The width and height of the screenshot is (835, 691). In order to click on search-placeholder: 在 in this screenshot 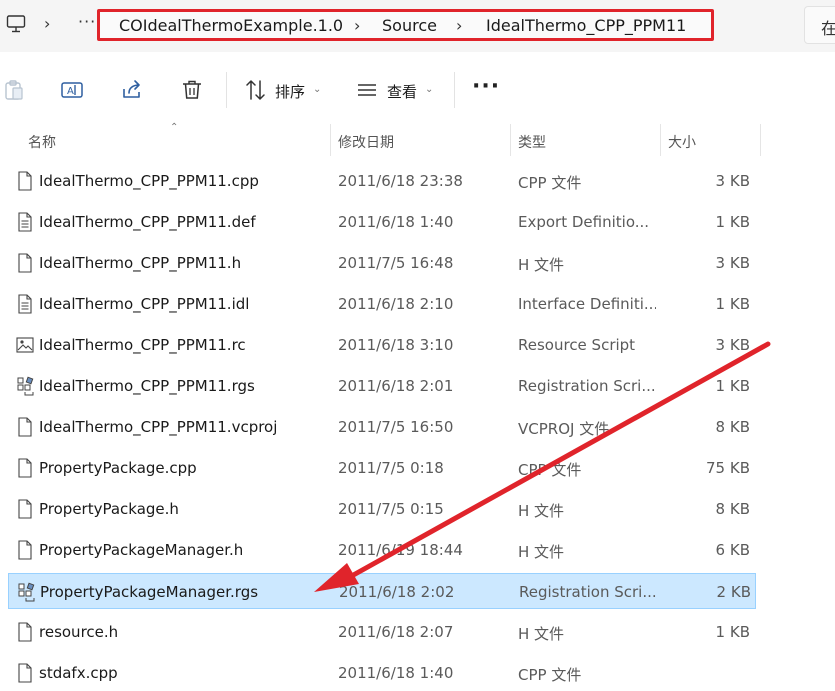, I will do `click(828, 28)`.